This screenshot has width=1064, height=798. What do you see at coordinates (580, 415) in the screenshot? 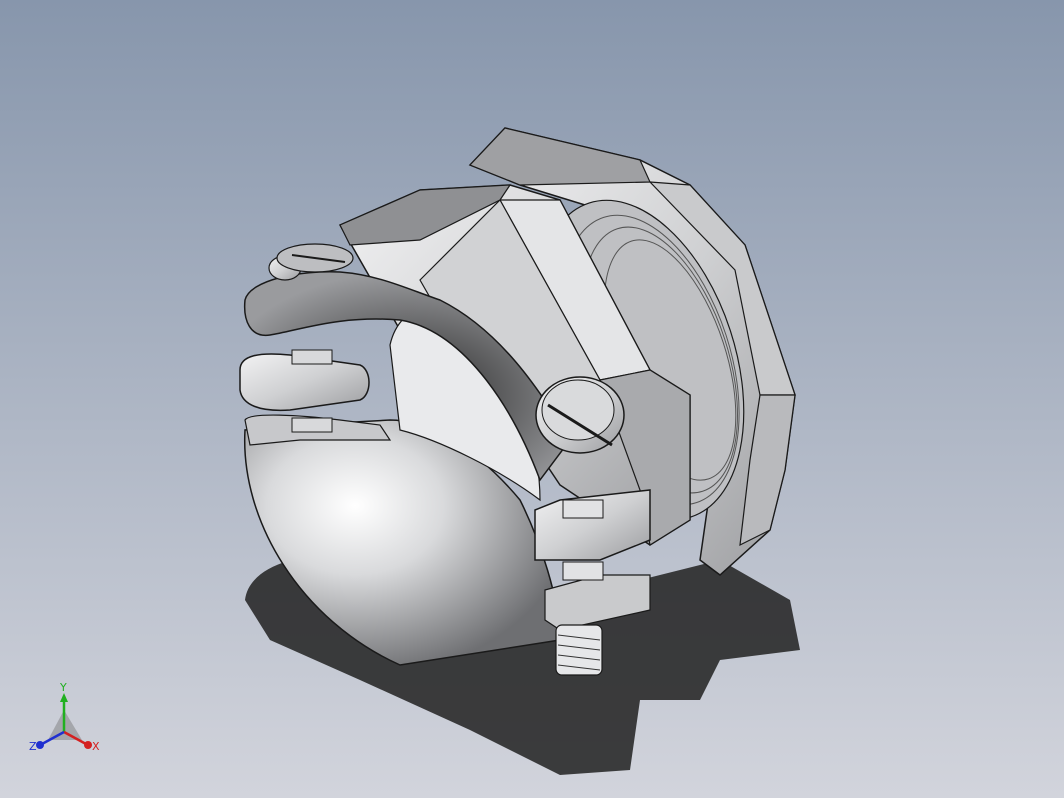
I see `right-screw` at bounding box center [580, 415].